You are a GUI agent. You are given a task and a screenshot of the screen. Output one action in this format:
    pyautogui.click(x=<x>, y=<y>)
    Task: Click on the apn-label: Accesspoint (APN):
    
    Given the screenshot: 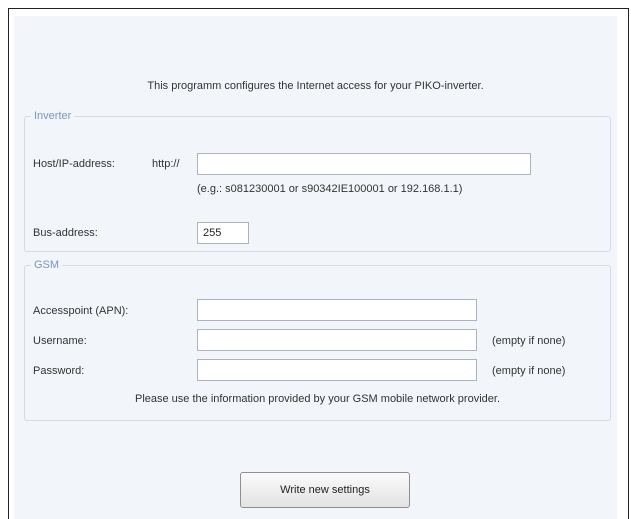 What is the action you would take?
    pyautogui.click(x=81, y=311)
    